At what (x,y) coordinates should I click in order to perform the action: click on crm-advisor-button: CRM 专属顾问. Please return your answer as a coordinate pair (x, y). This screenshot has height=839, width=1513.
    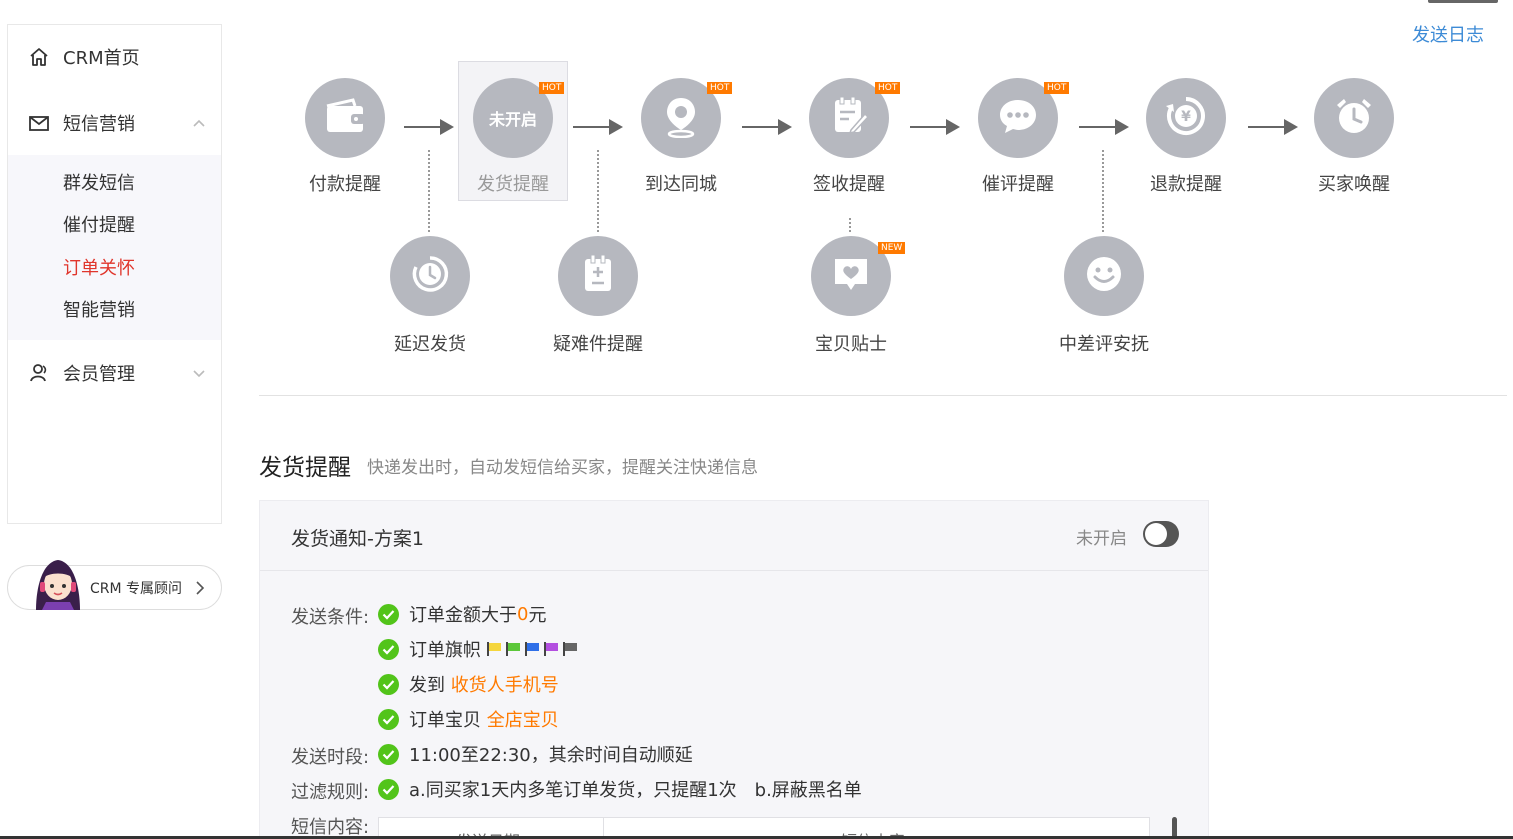
    Looking at the image, I should click on (114, 585).